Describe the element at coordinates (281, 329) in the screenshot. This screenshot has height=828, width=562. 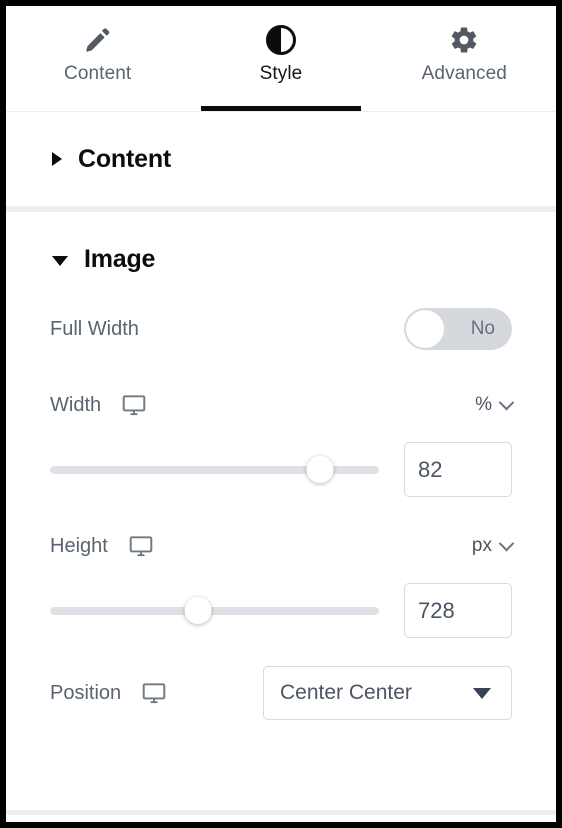
I see `control-row-full-width: Full Width No` at that location.